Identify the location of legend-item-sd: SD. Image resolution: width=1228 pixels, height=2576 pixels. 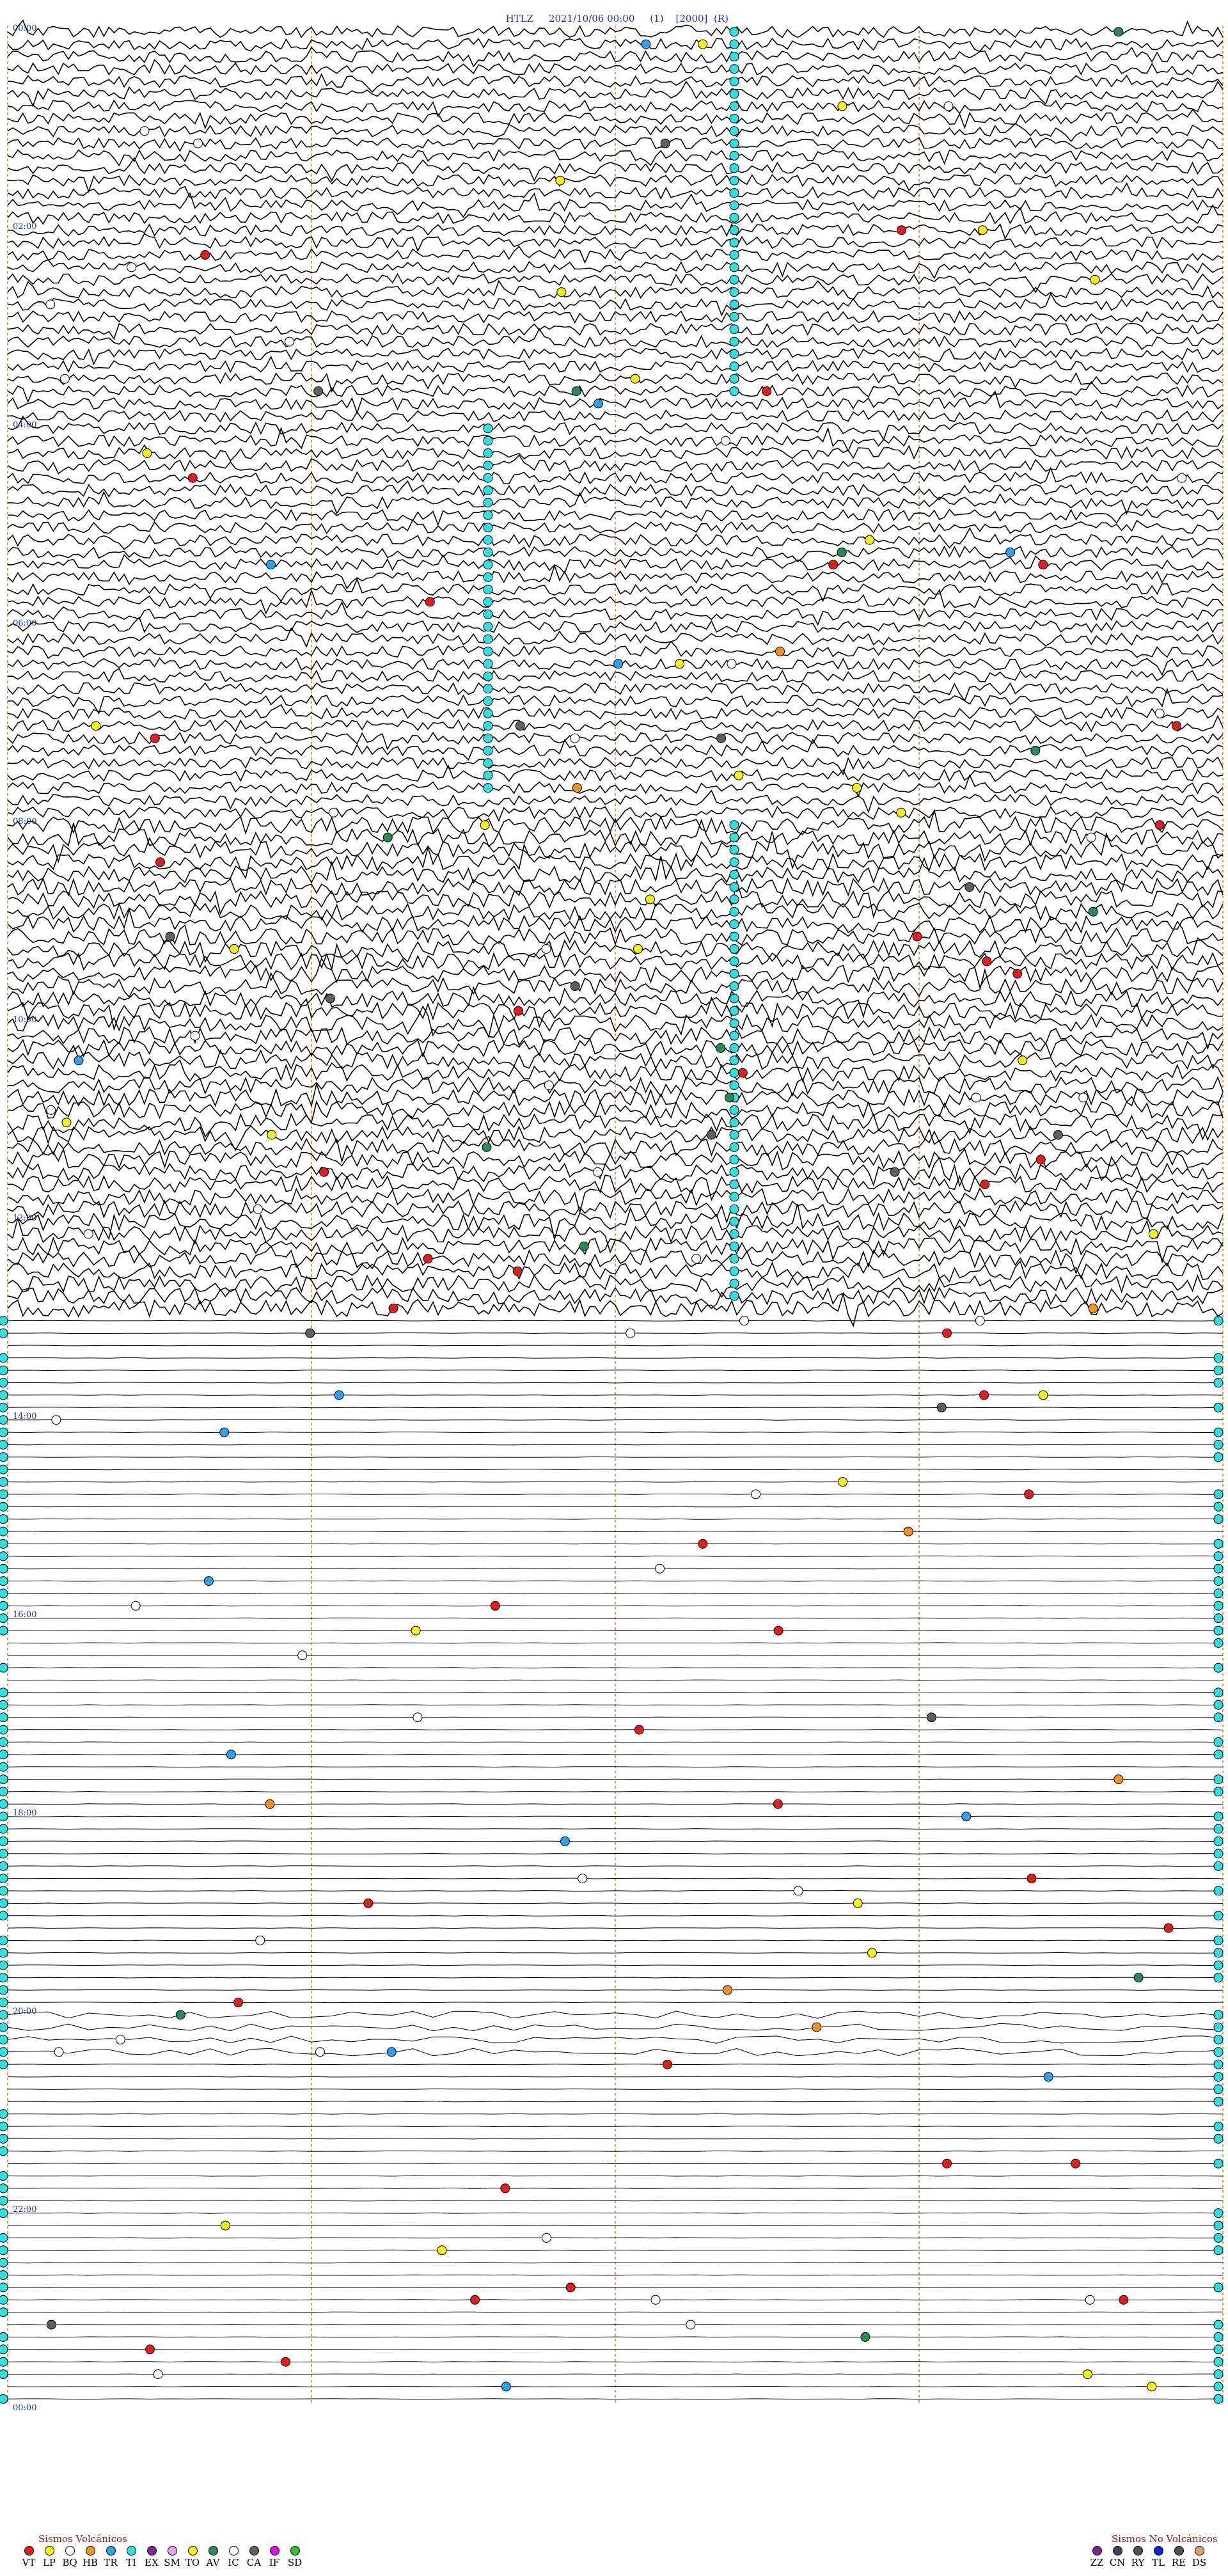
(294, 2557).